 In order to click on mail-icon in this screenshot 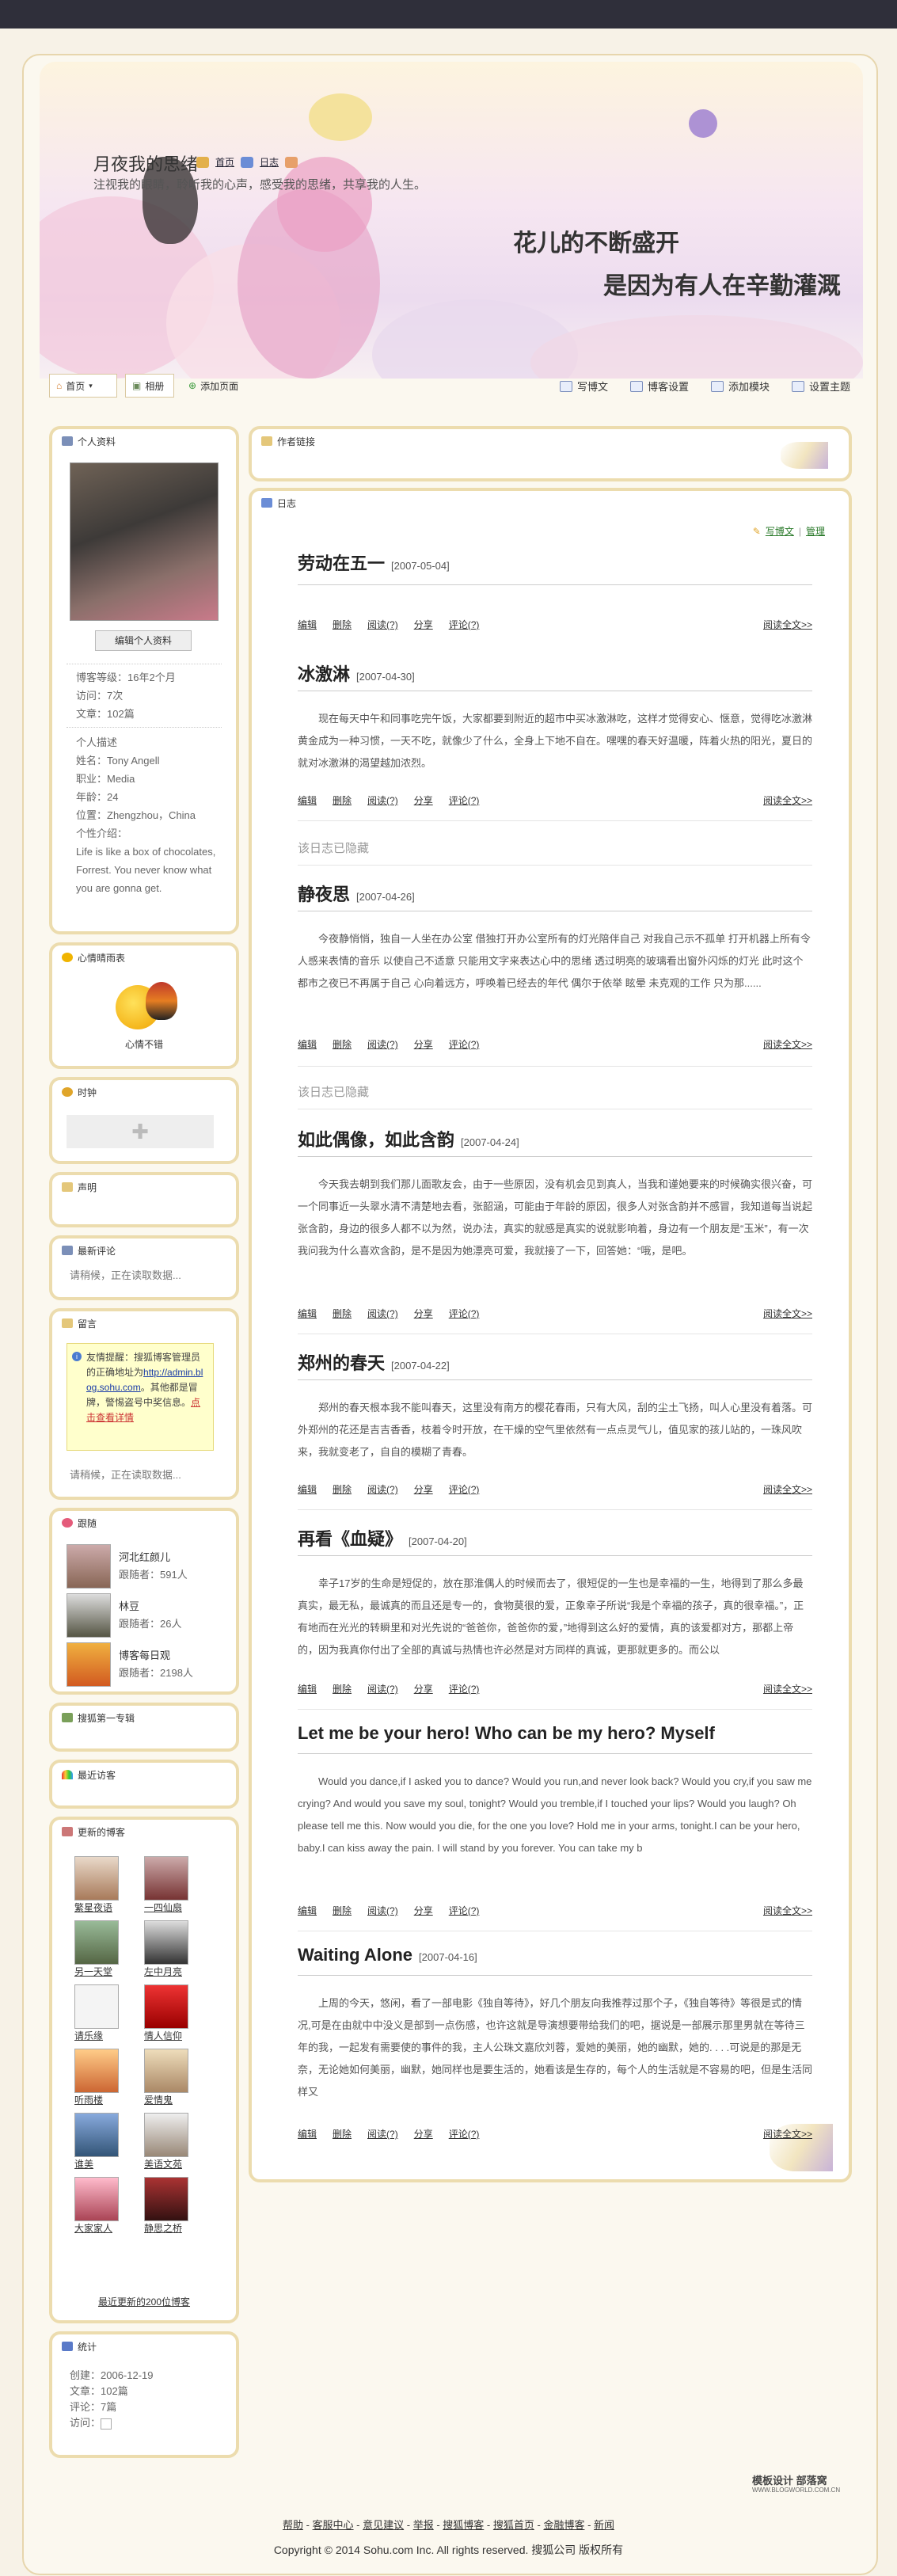, I will do `click(291, 162)`.